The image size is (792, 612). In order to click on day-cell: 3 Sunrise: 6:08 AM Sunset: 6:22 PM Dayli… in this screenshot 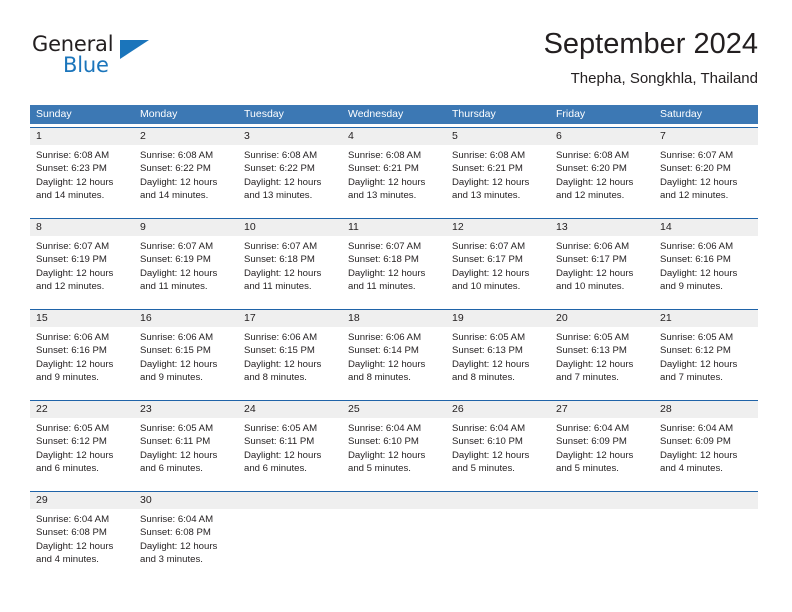, I will do `click(290, 169)`.